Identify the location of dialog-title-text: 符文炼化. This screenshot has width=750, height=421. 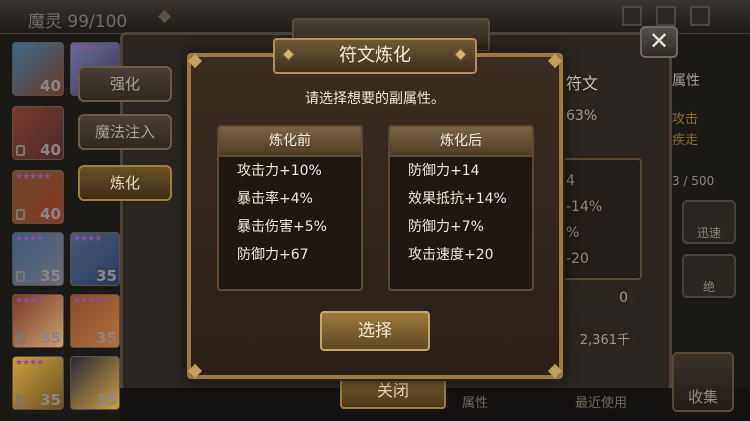
(375, 55).